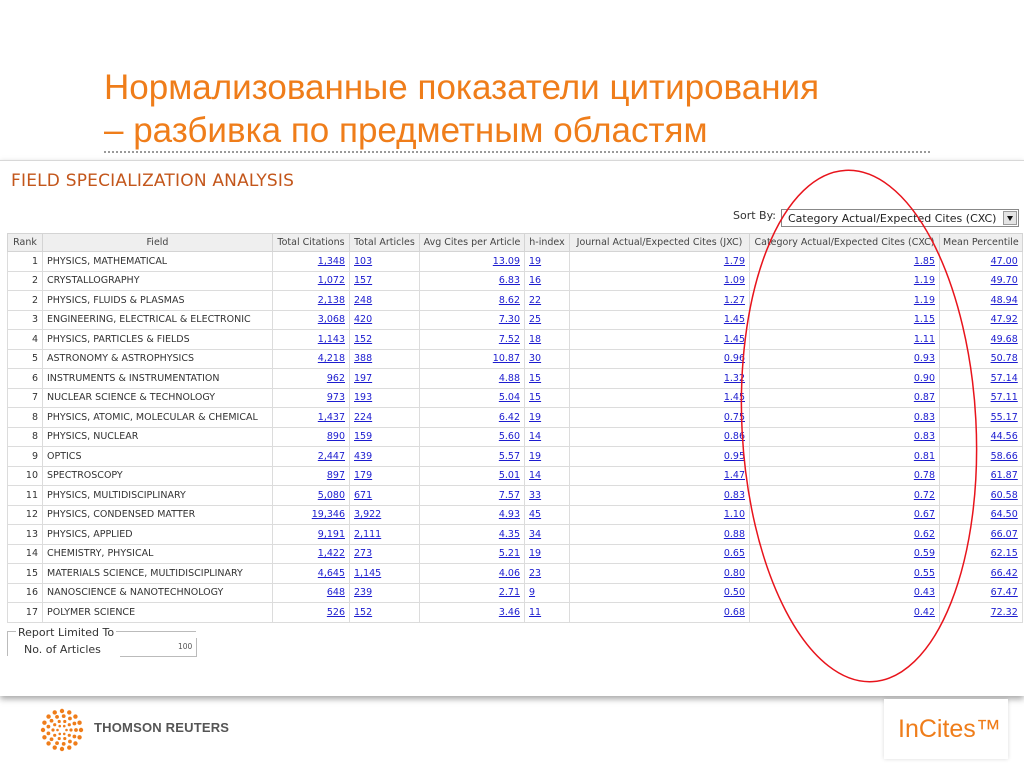 The height and width of the screenshot is (768, 1024). What do you see at coordinates (734, 573) in the screenshot?
I see `cell-jxc-link: 0.80` at bounding box center [734, 573].